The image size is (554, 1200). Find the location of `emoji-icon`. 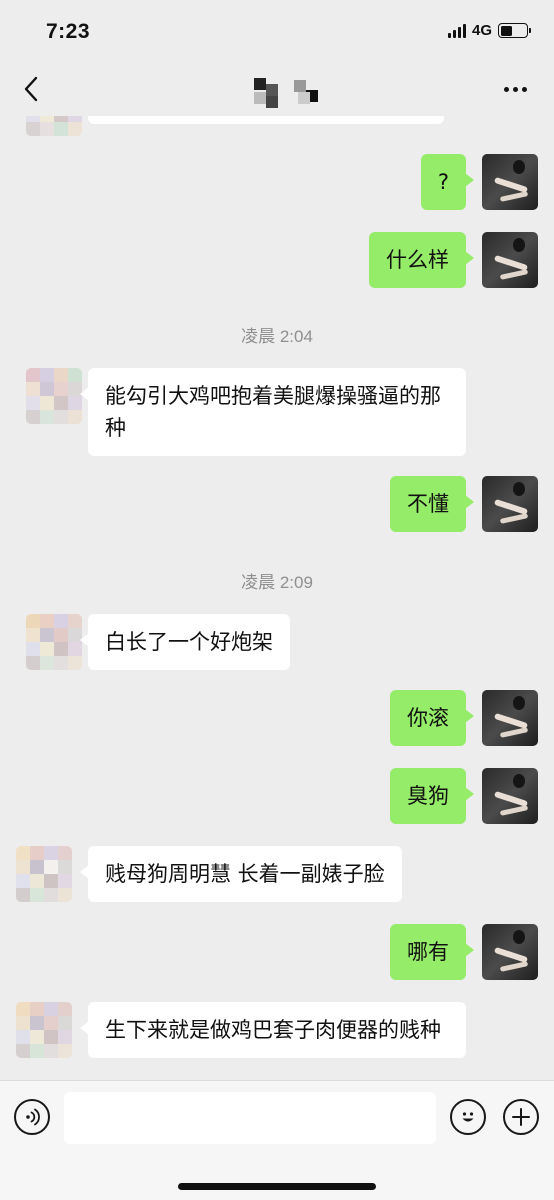

emoji-icon is located at coordinates (468, 1117).